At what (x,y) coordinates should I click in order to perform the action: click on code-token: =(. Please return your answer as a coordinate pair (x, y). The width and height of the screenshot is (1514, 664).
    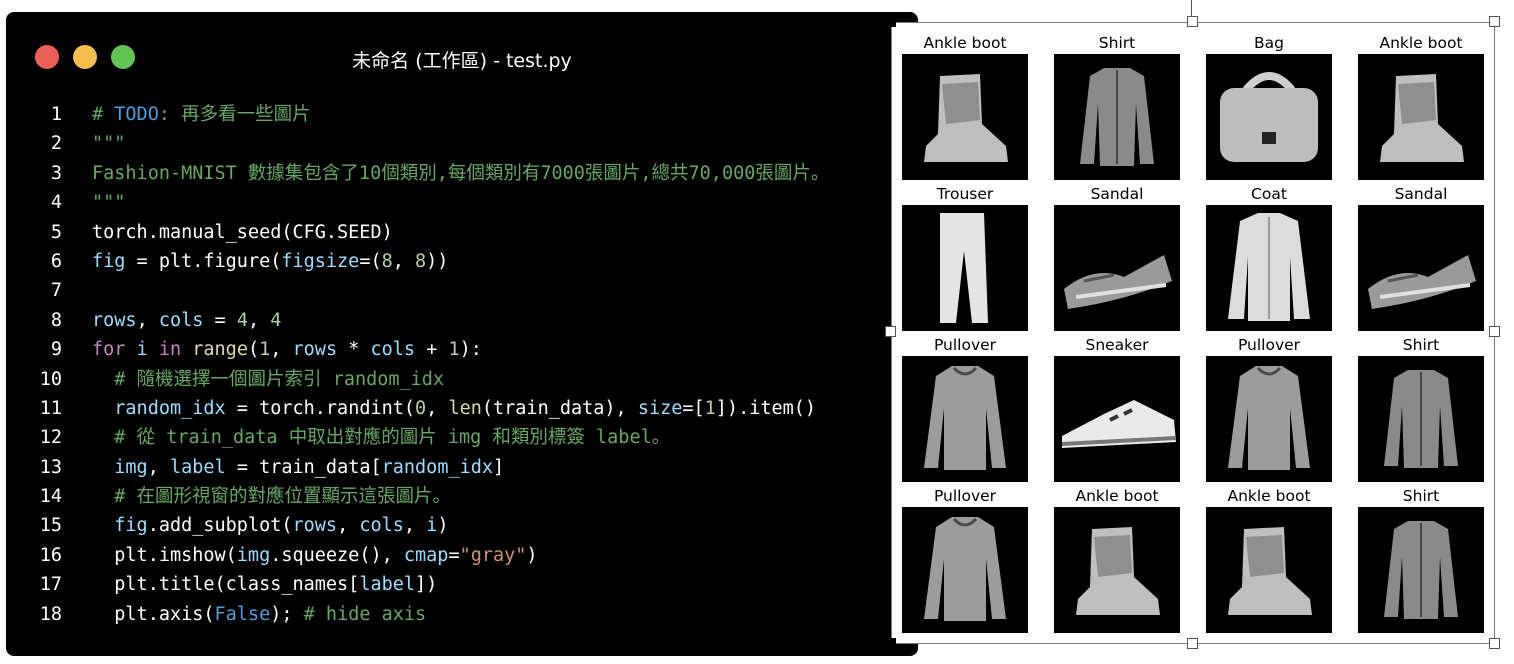
    Looking at the image, I should click on (370, 261).